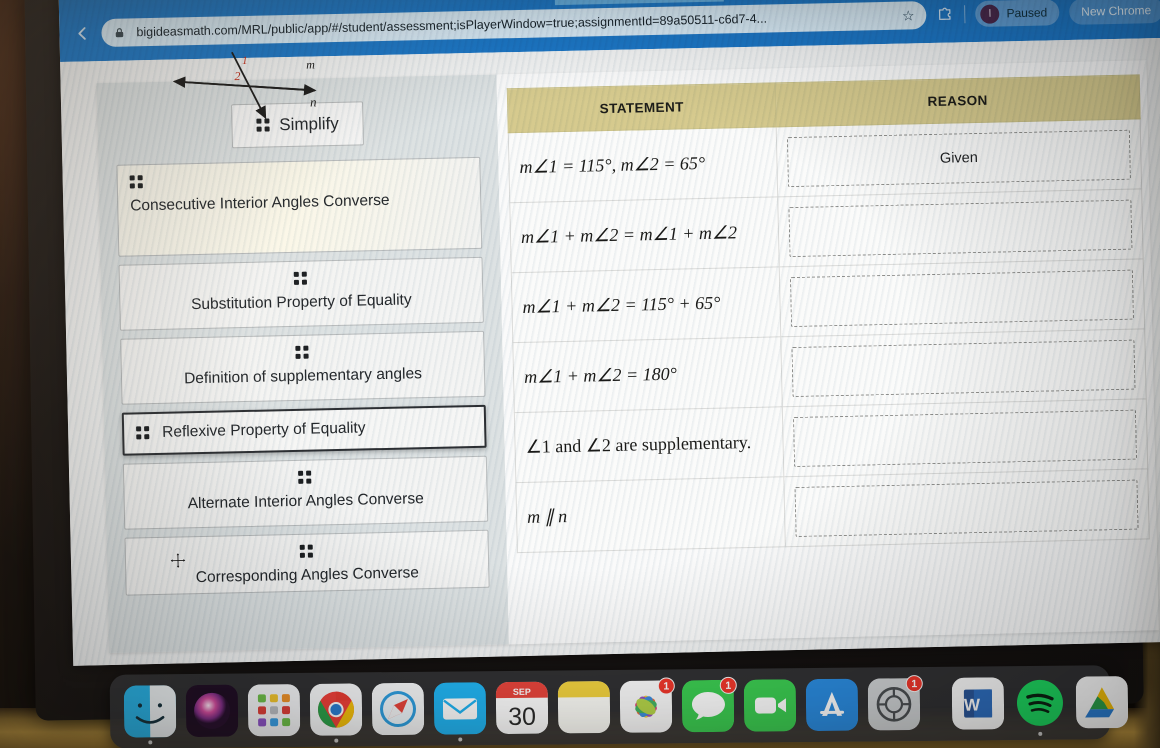 Image resolution: width=1160 pixels, height=748 pixels. I want to click on dock-item-mail, so click(460, 712).